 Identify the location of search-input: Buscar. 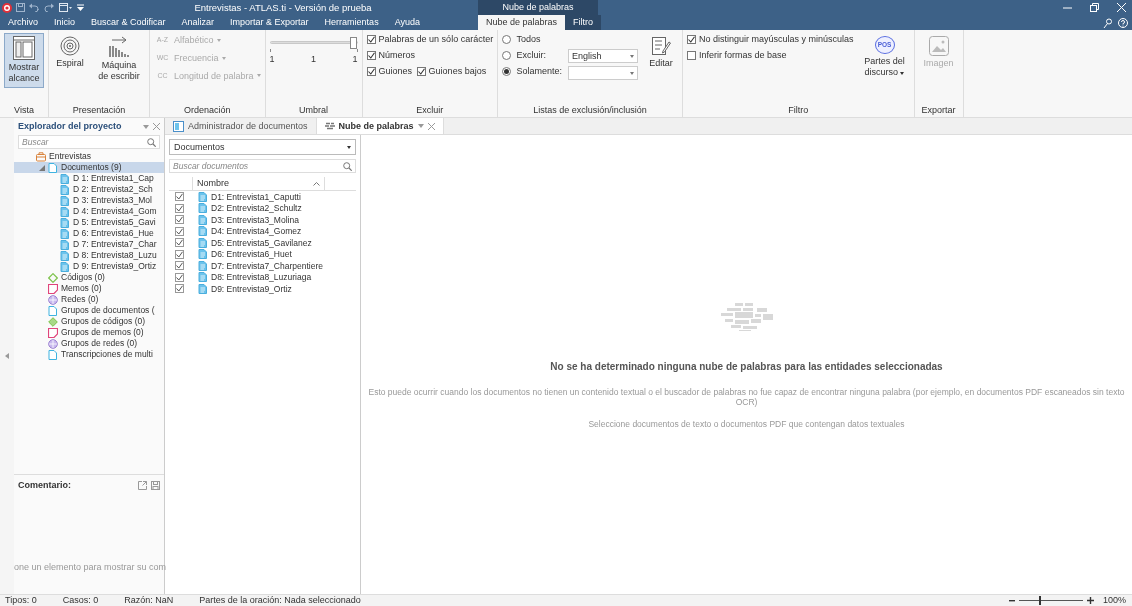
(84, 142).